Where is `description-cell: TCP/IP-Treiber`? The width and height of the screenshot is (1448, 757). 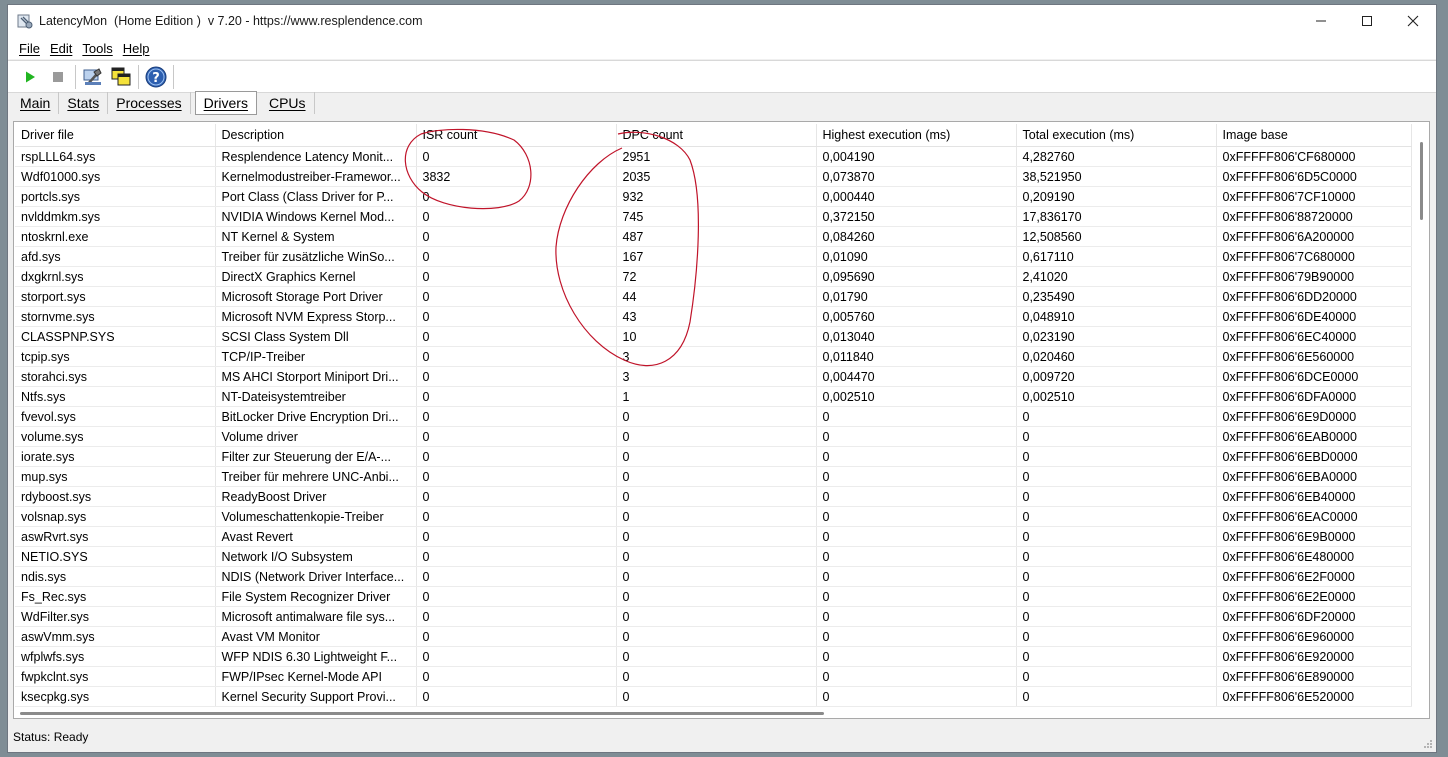
description-cell: TCP/IP-Treiber is located at coordinates (316, 356).